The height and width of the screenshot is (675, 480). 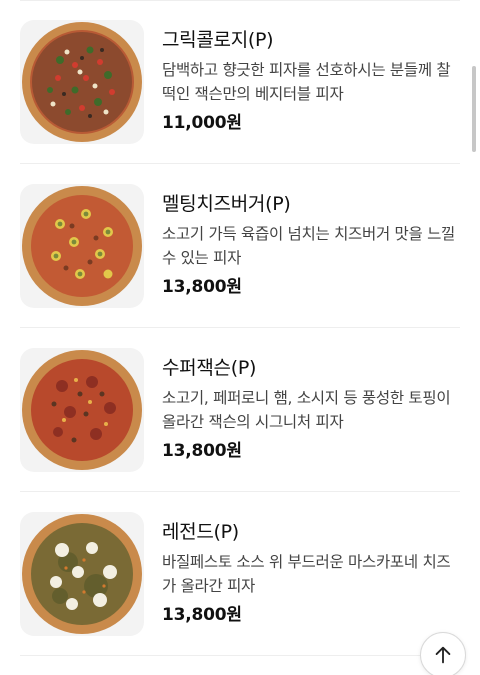 What do you see at coordinates (200, 532) in the screenshot?
I see `menu-item-name: 레전드(P)` at bounding box center [200, 532].